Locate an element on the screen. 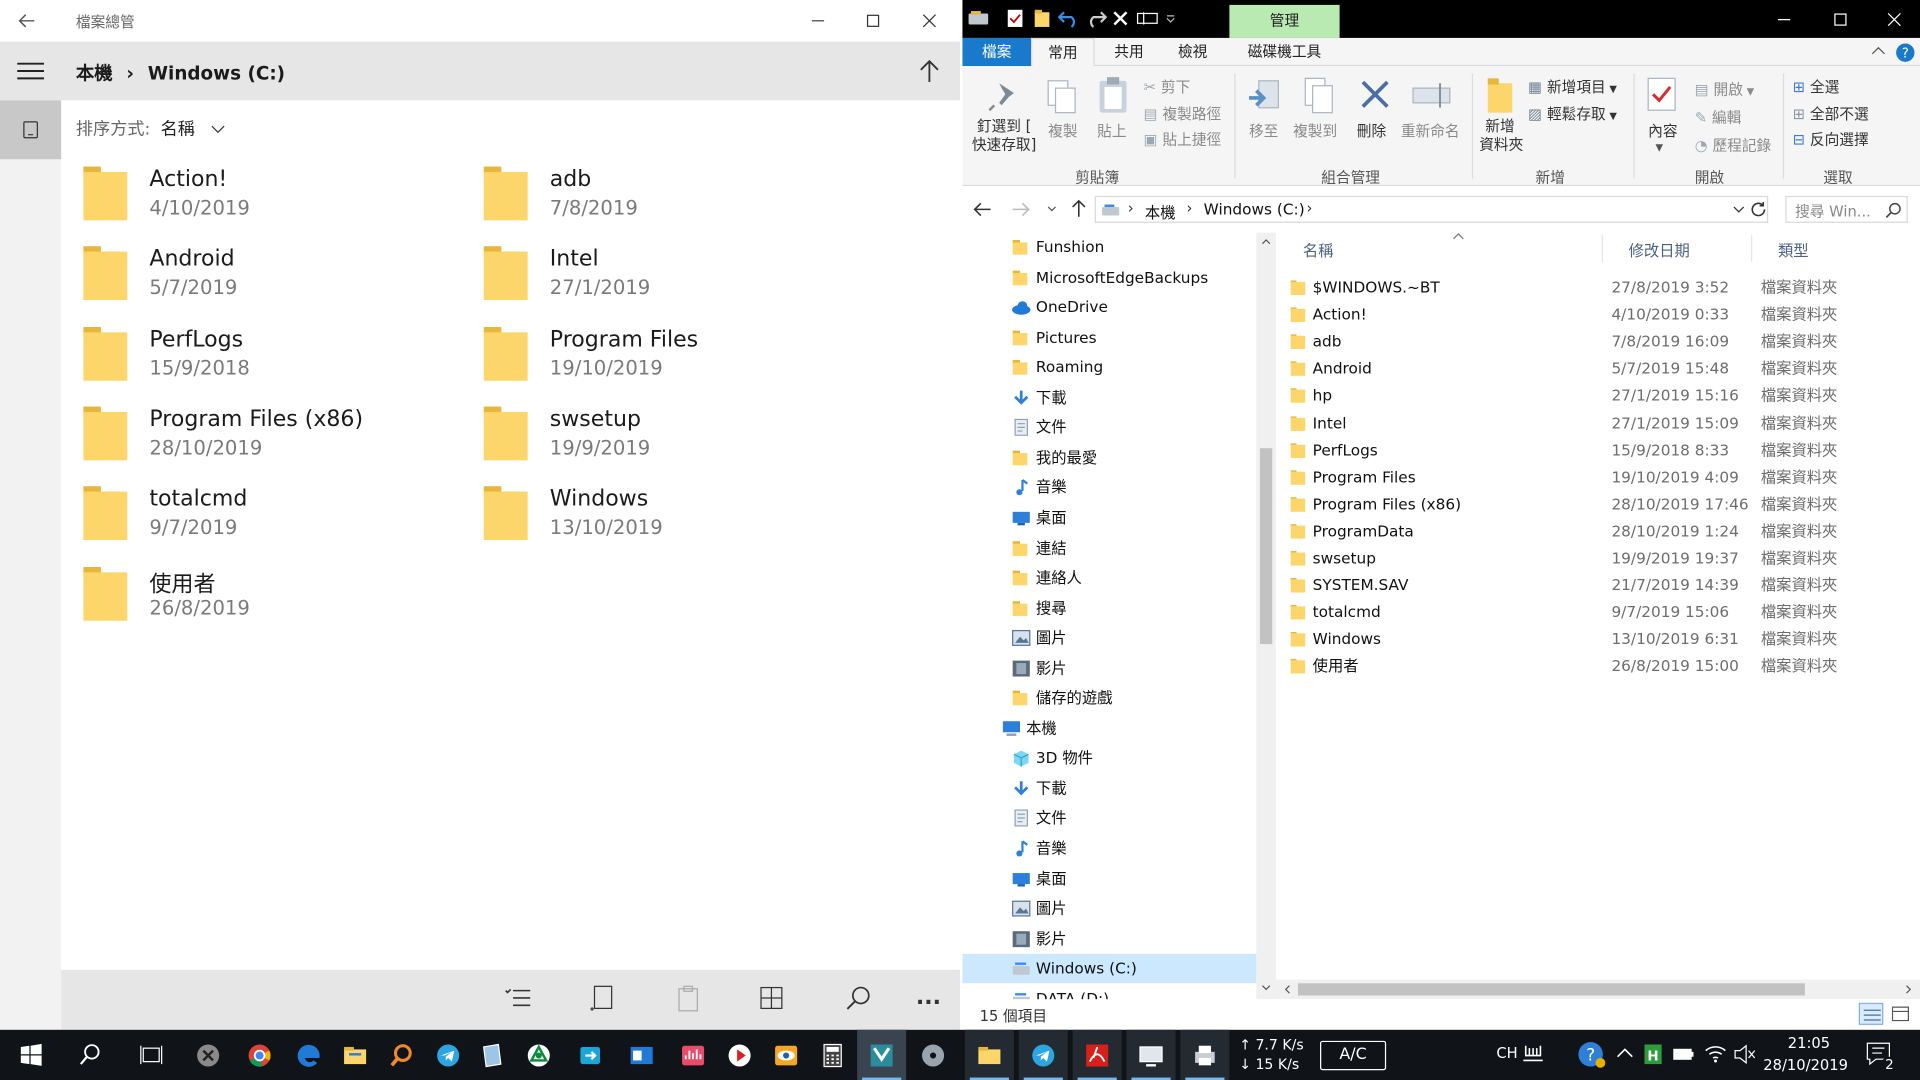 This screenshot has height=1080, width=1920. navigation-scrollbar is located at coordinates (1266, 618).